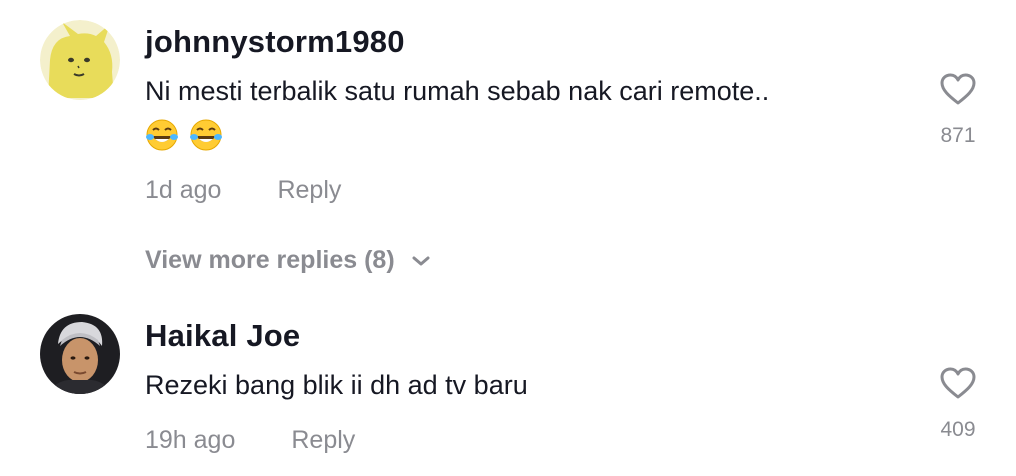 The image size is (1016, 476). I want to click on username: Haikal Joe, so click(222, 336).